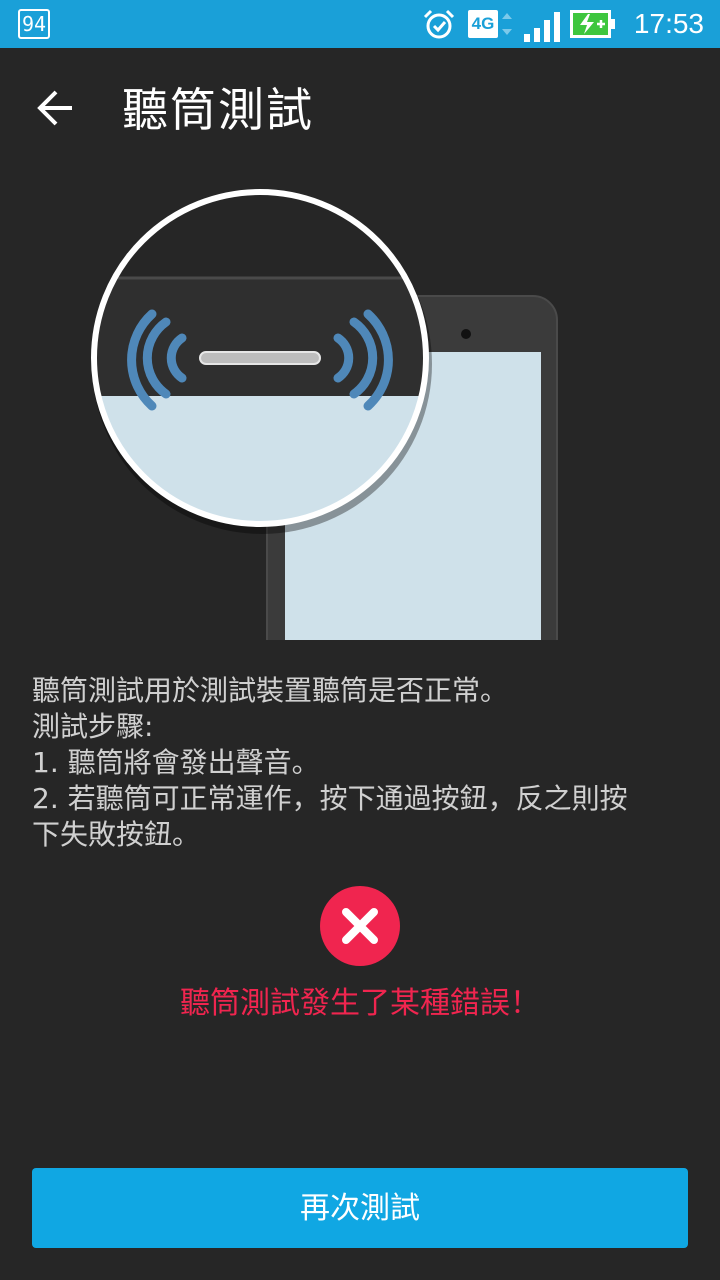  I want to click on signal-icon, so click(542, 27).